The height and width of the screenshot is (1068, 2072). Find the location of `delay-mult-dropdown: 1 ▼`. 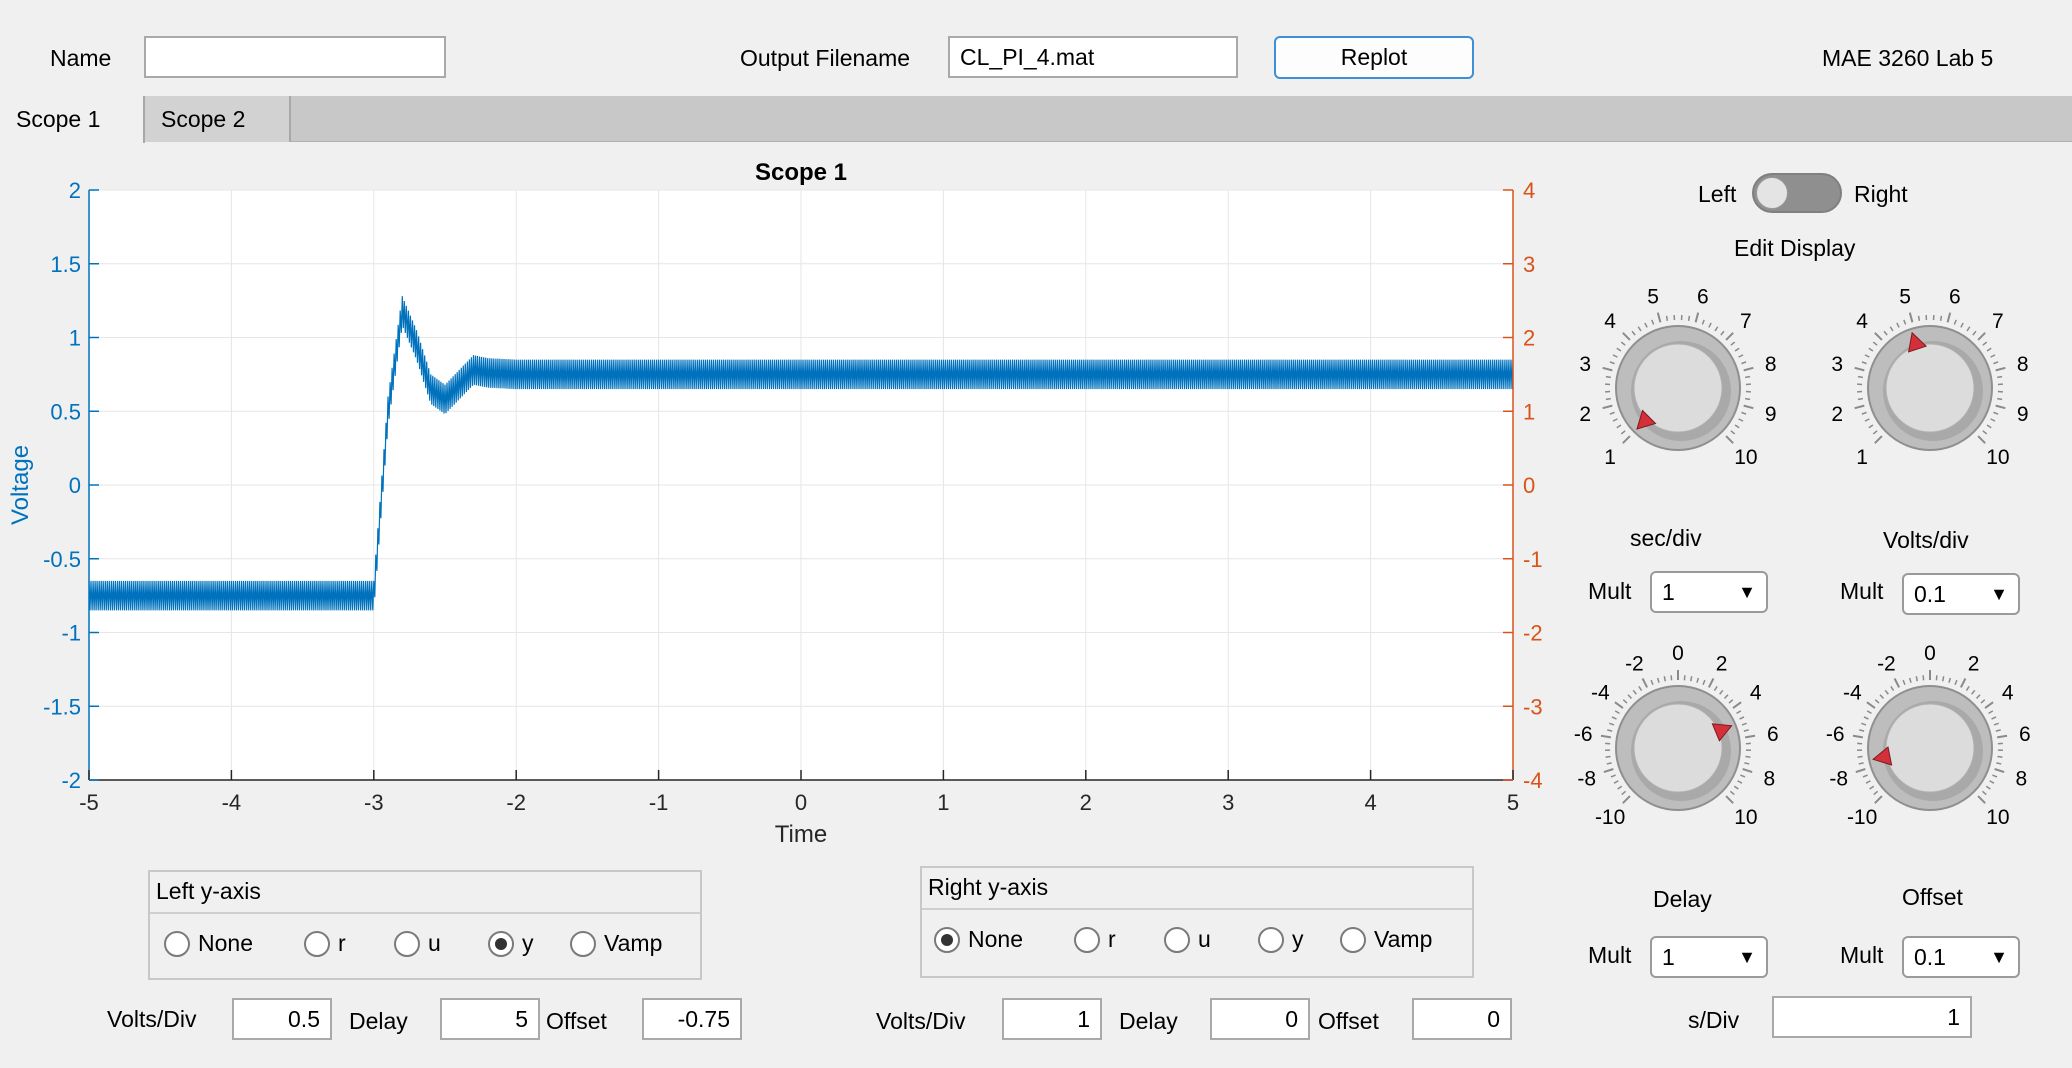

delay-mult-dropdown: 1 ▼ is located at coordinates (1709, 957).